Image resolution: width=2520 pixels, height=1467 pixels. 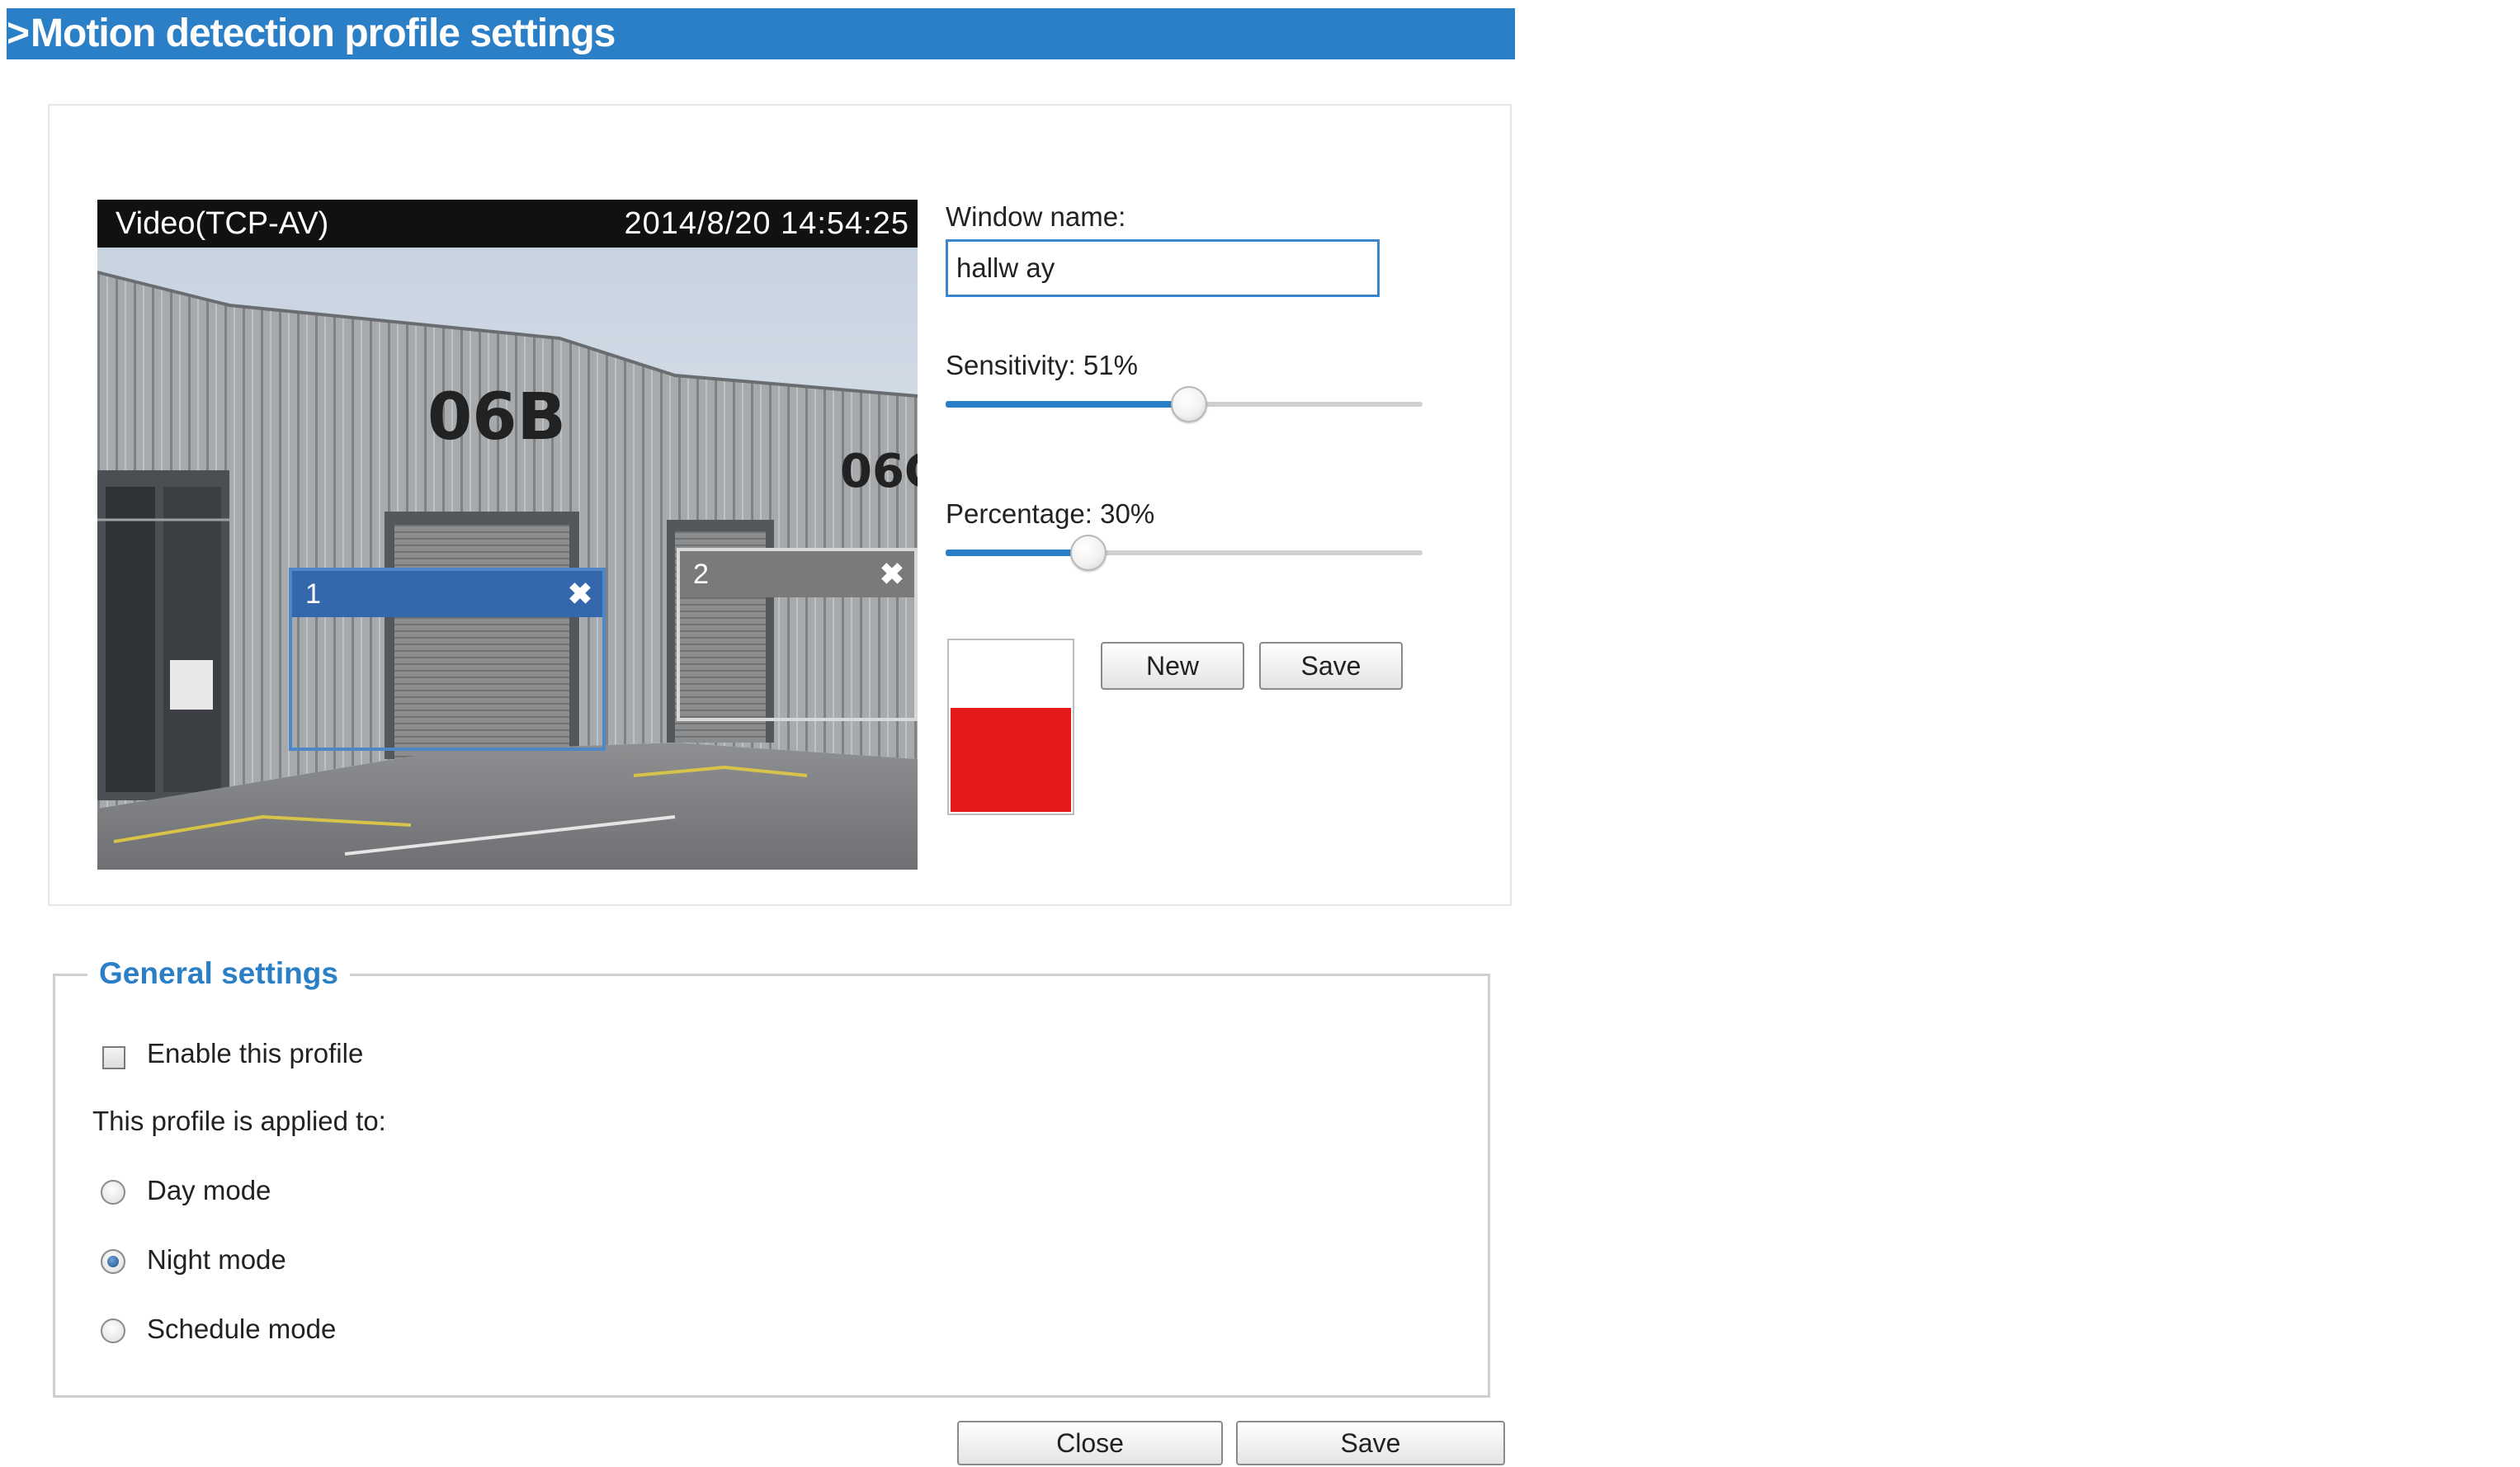 I want to click on video-header: Video(TCP-AV) 2014/8/20 14:54:25, so click(x=507, y=224).